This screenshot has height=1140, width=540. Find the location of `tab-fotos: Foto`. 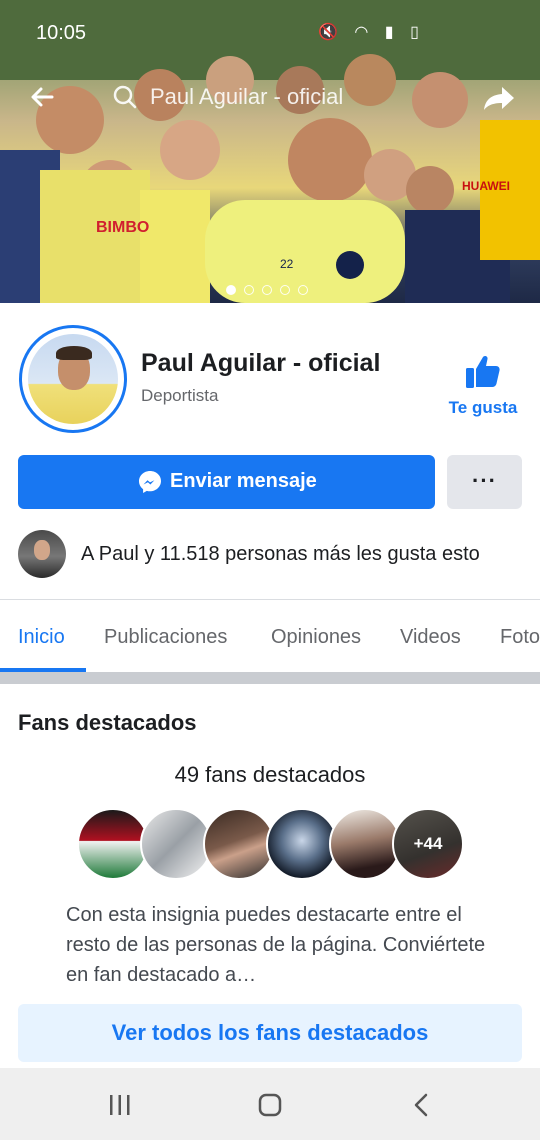

tab-fotos: Foto is located at coordinates (520, 637).